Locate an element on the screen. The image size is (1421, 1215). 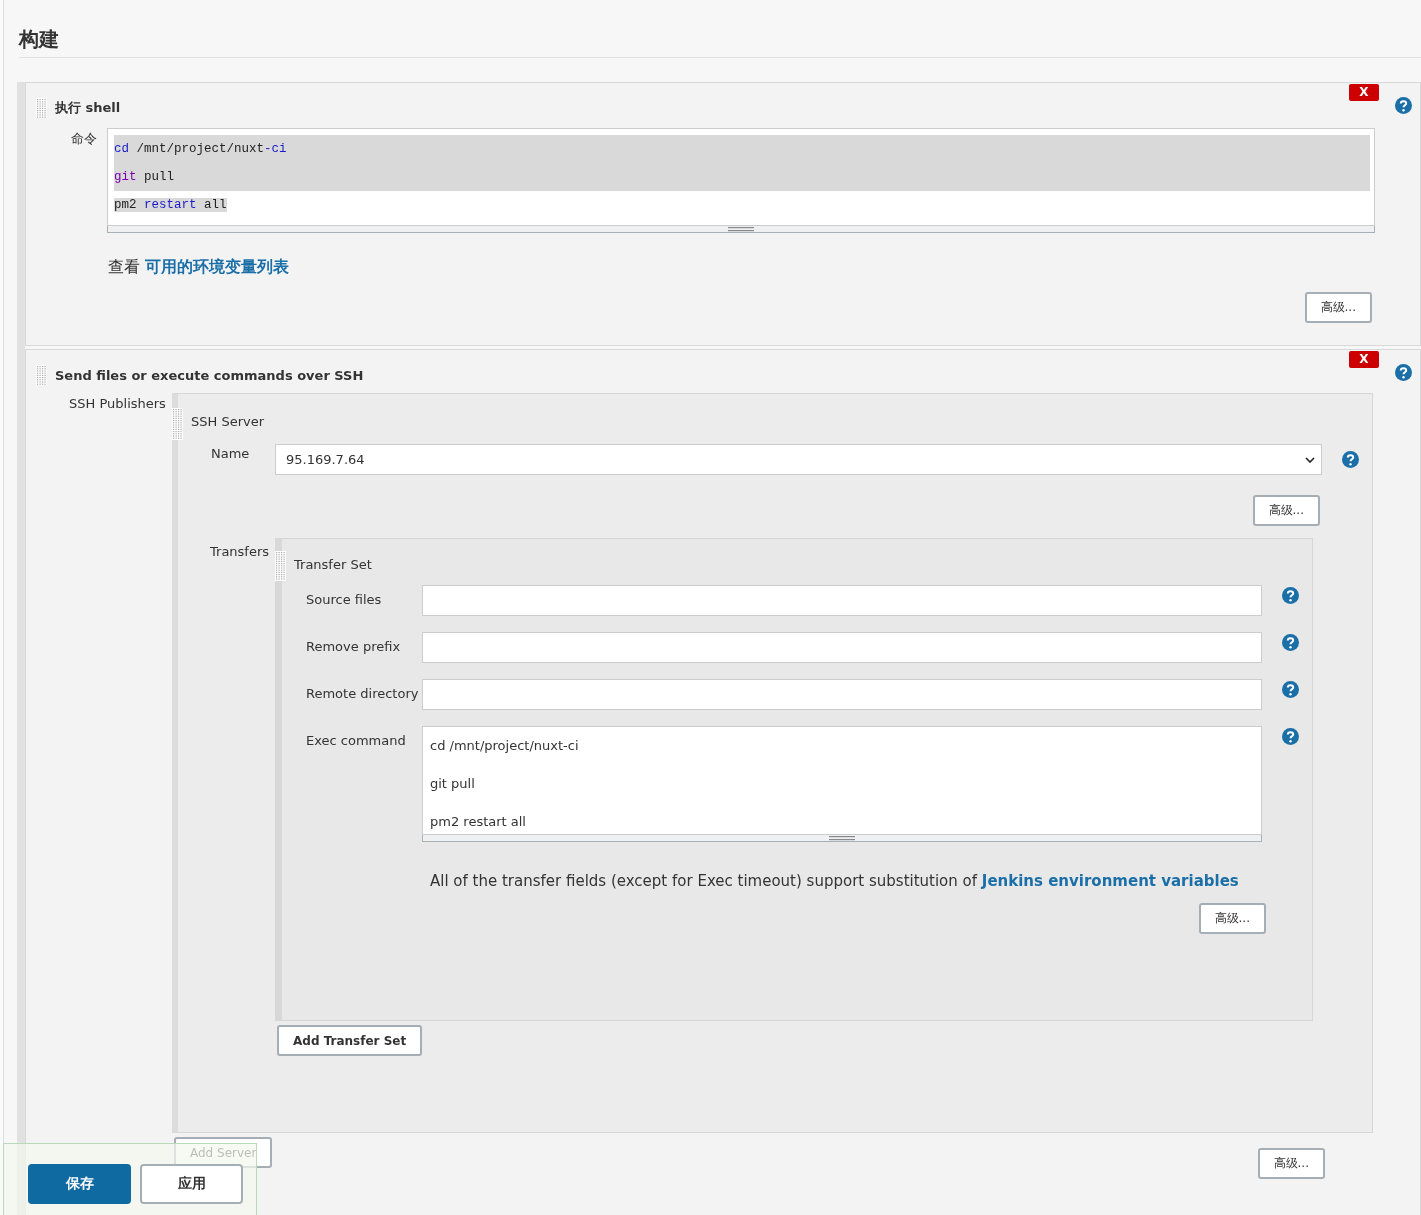
chevron-icon is located at coordinates (1310, 459).